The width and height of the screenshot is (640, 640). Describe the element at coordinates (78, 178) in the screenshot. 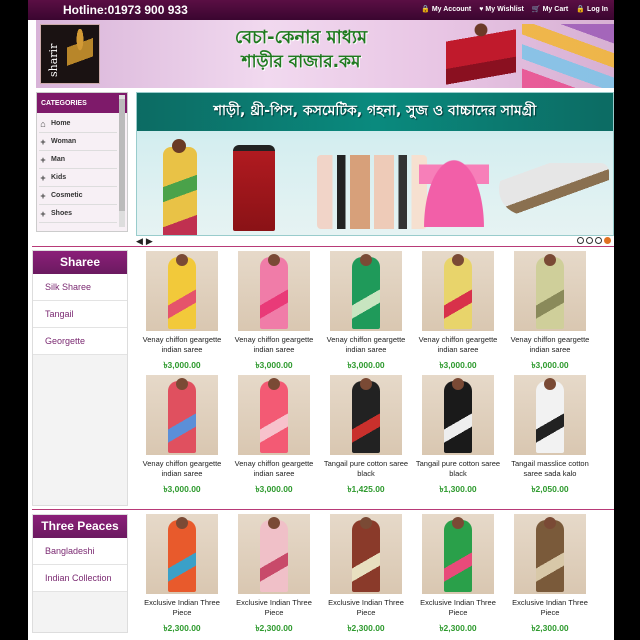

I see `category-item-kids: + Kids` at that location.